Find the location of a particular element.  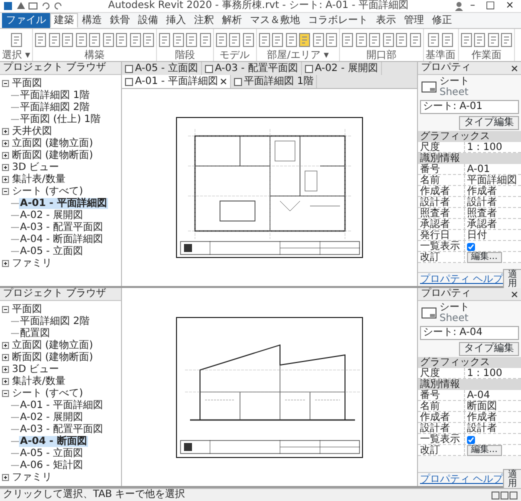

tree-item: A-04 - 断面詳細図 is located at coordinates (61, 240).